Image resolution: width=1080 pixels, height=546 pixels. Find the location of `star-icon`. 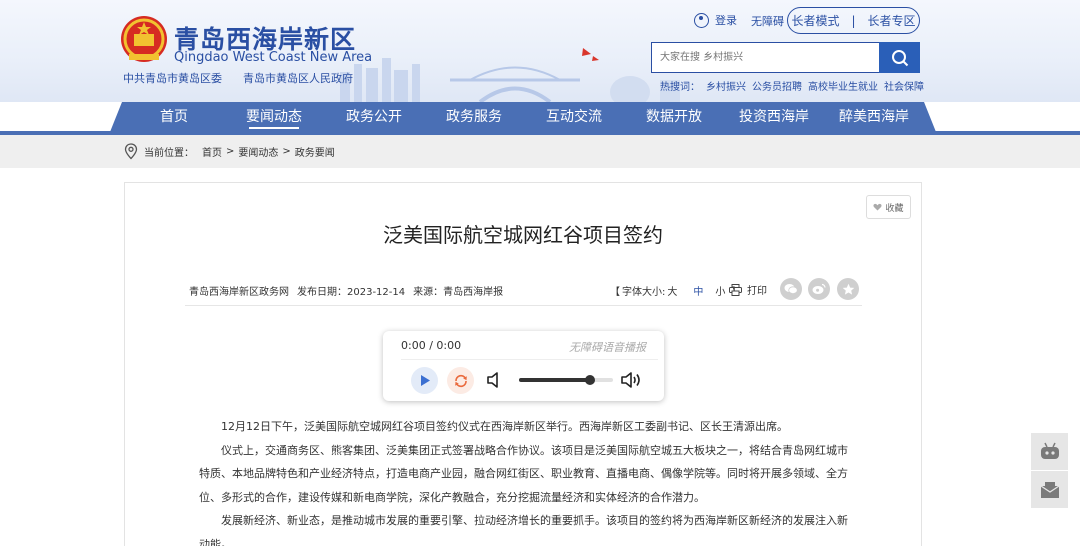

star-icon is located at coordinates (848, 289).